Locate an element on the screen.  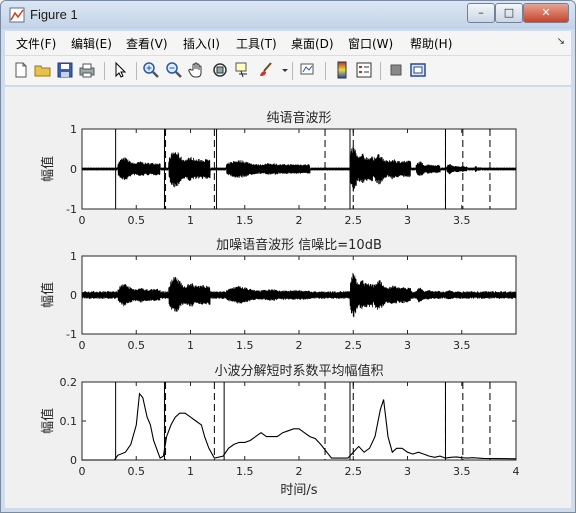
save-icon is located at coordinates (65, 70).